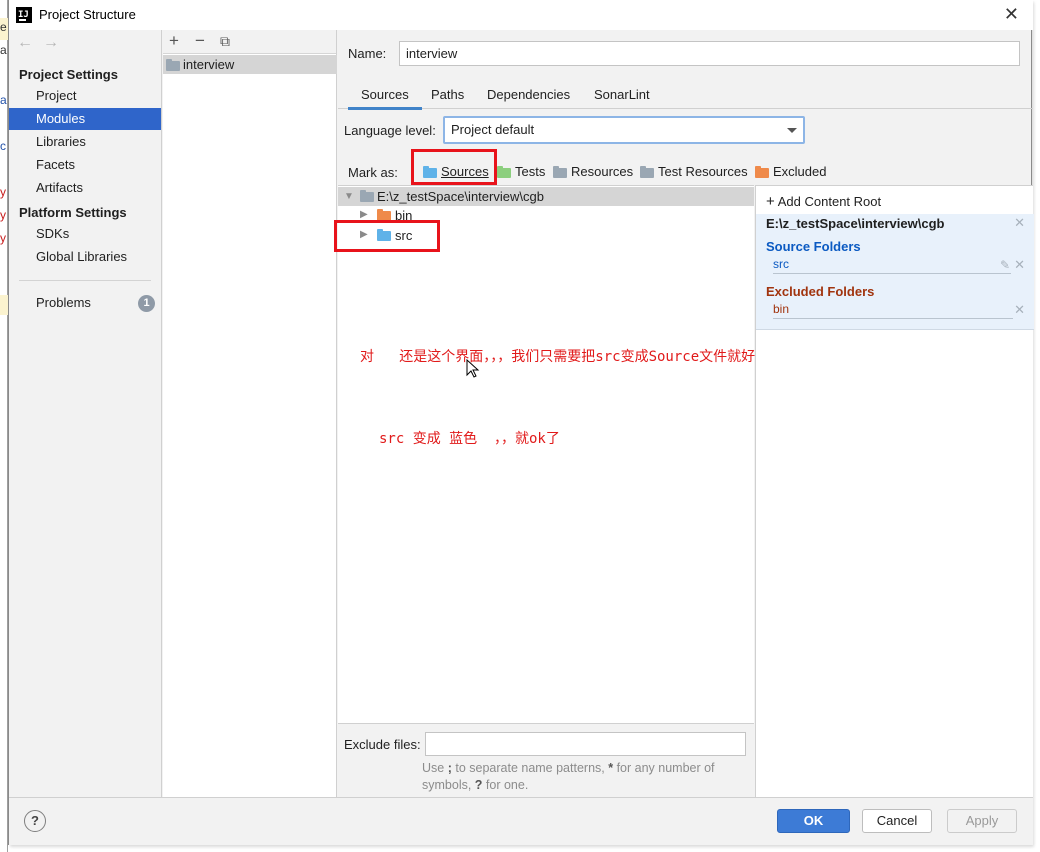  I want to click on sidebar-item-artifacts: Artifacts, so click(85, 188).